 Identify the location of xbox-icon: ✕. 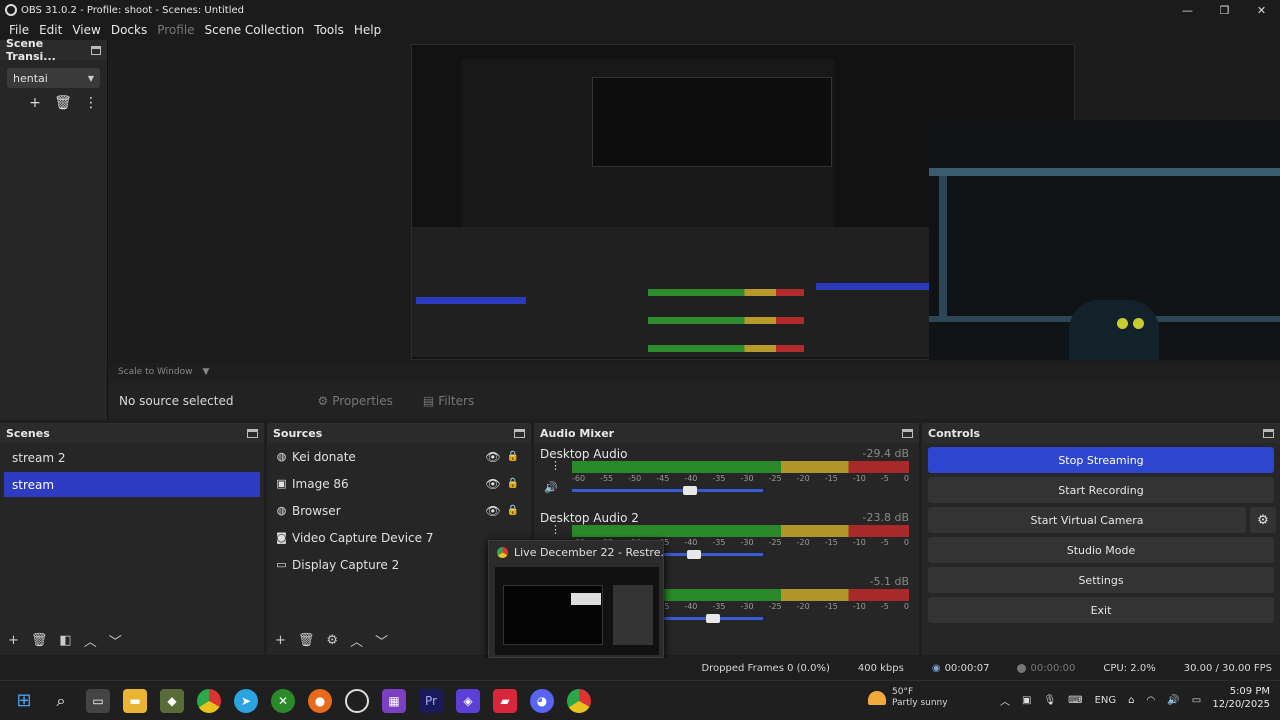
(283, 700).